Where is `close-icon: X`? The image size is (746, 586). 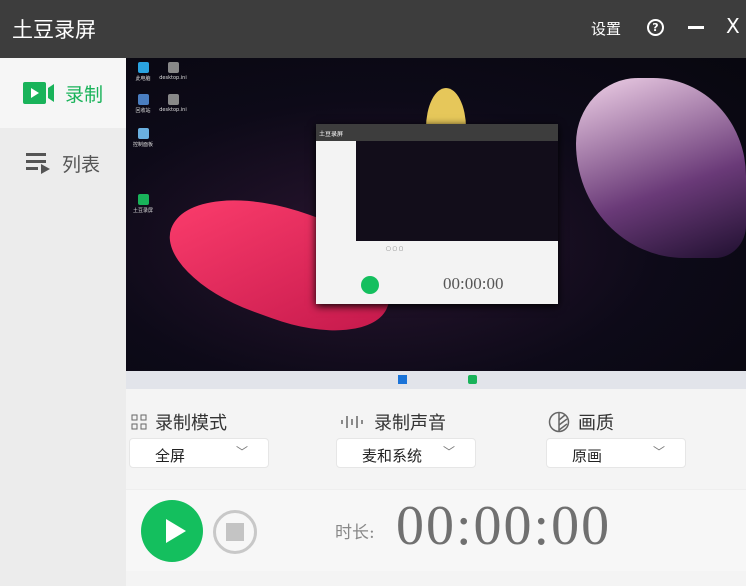
close-icon: X is located at coordinates (733, 26).